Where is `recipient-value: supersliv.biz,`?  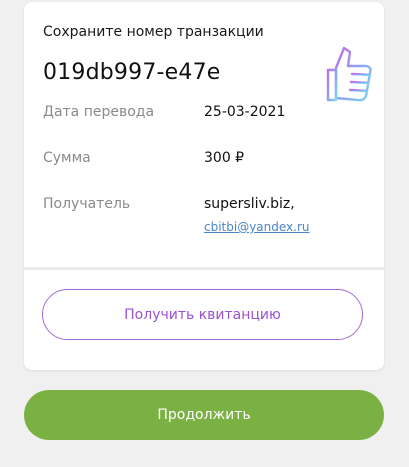
recipient-value: supersliv.biz, is located at coordinates (249, 204).